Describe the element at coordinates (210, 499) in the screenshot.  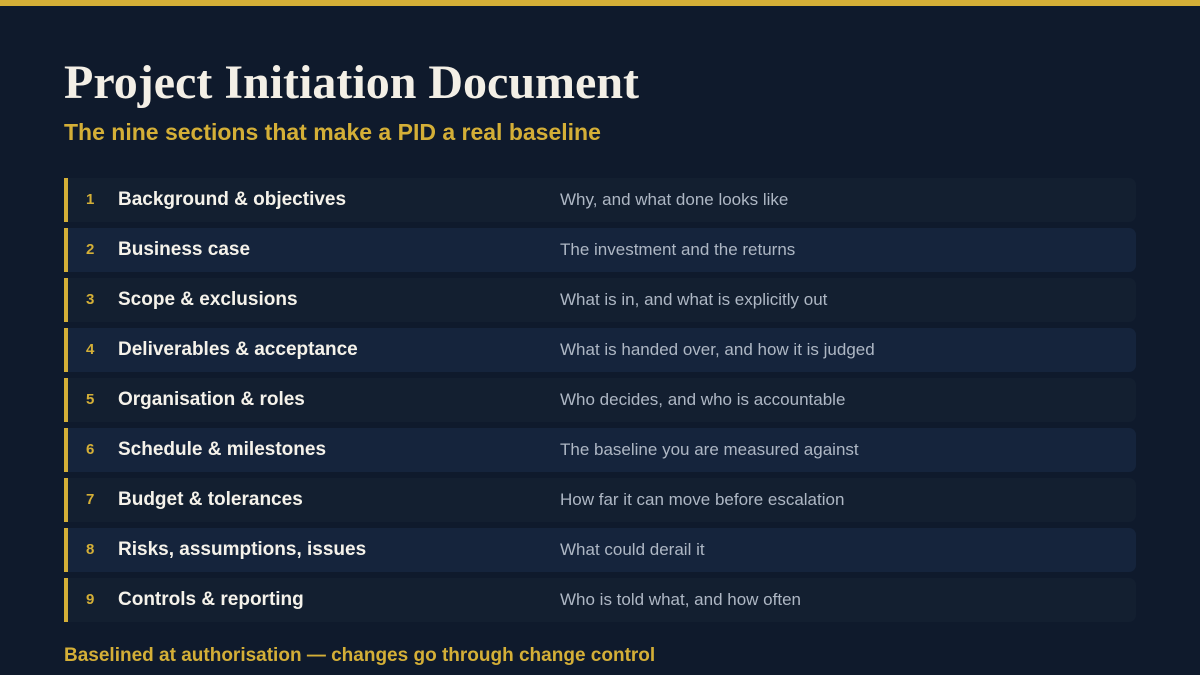
I see `section-name: Budget & tolerances` at that location.